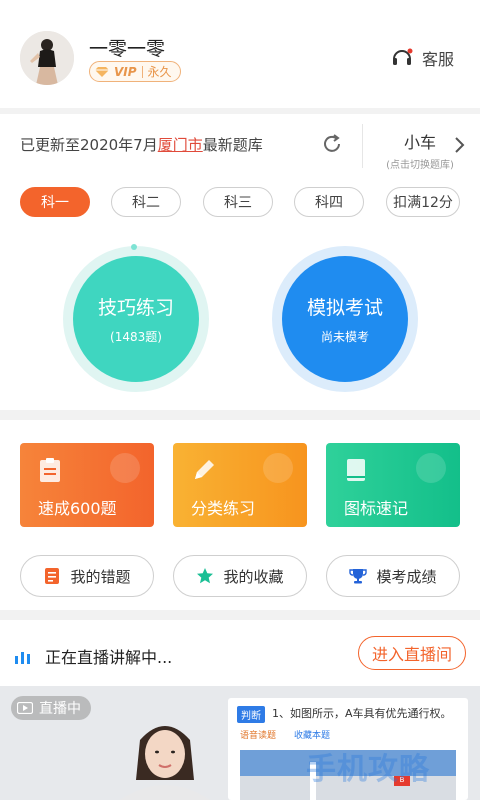 Image resolution: width=480 pixels, height=800 pixels. I want to click on my-favorites-button: 我的收藏, so click(240, 576).